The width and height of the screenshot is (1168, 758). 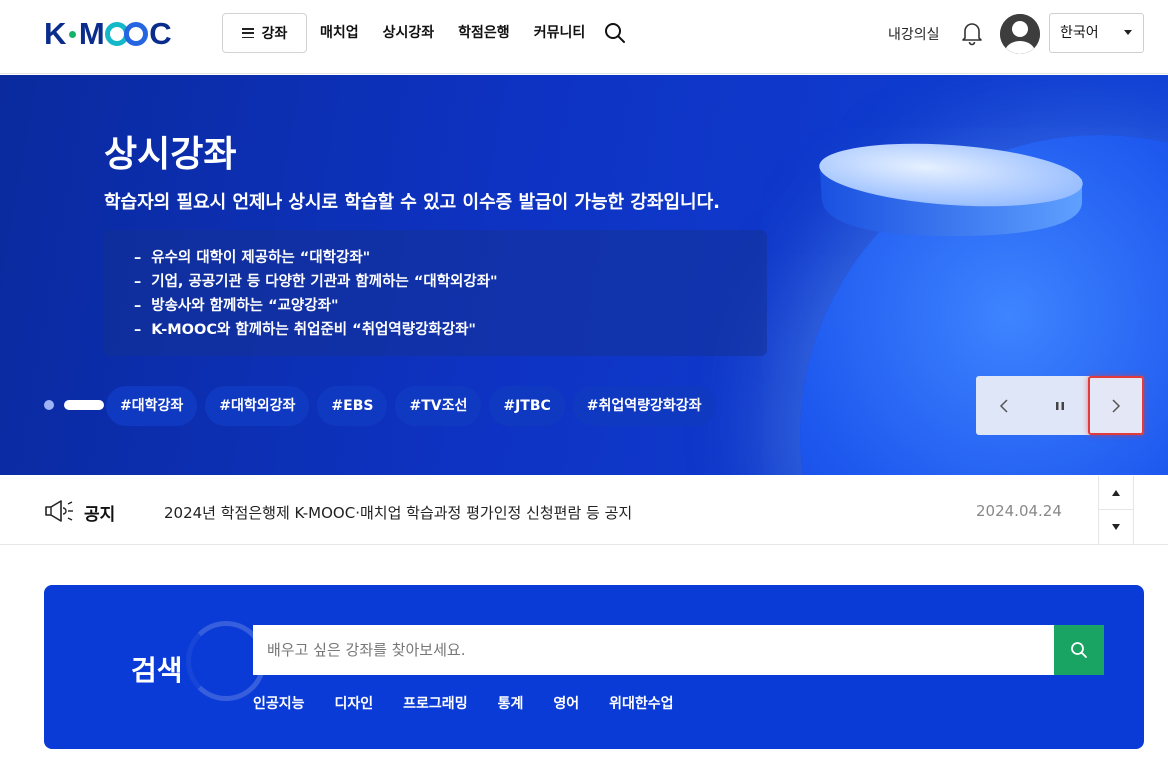 I want to click on slider-controls, so click(x=1060, y=405).